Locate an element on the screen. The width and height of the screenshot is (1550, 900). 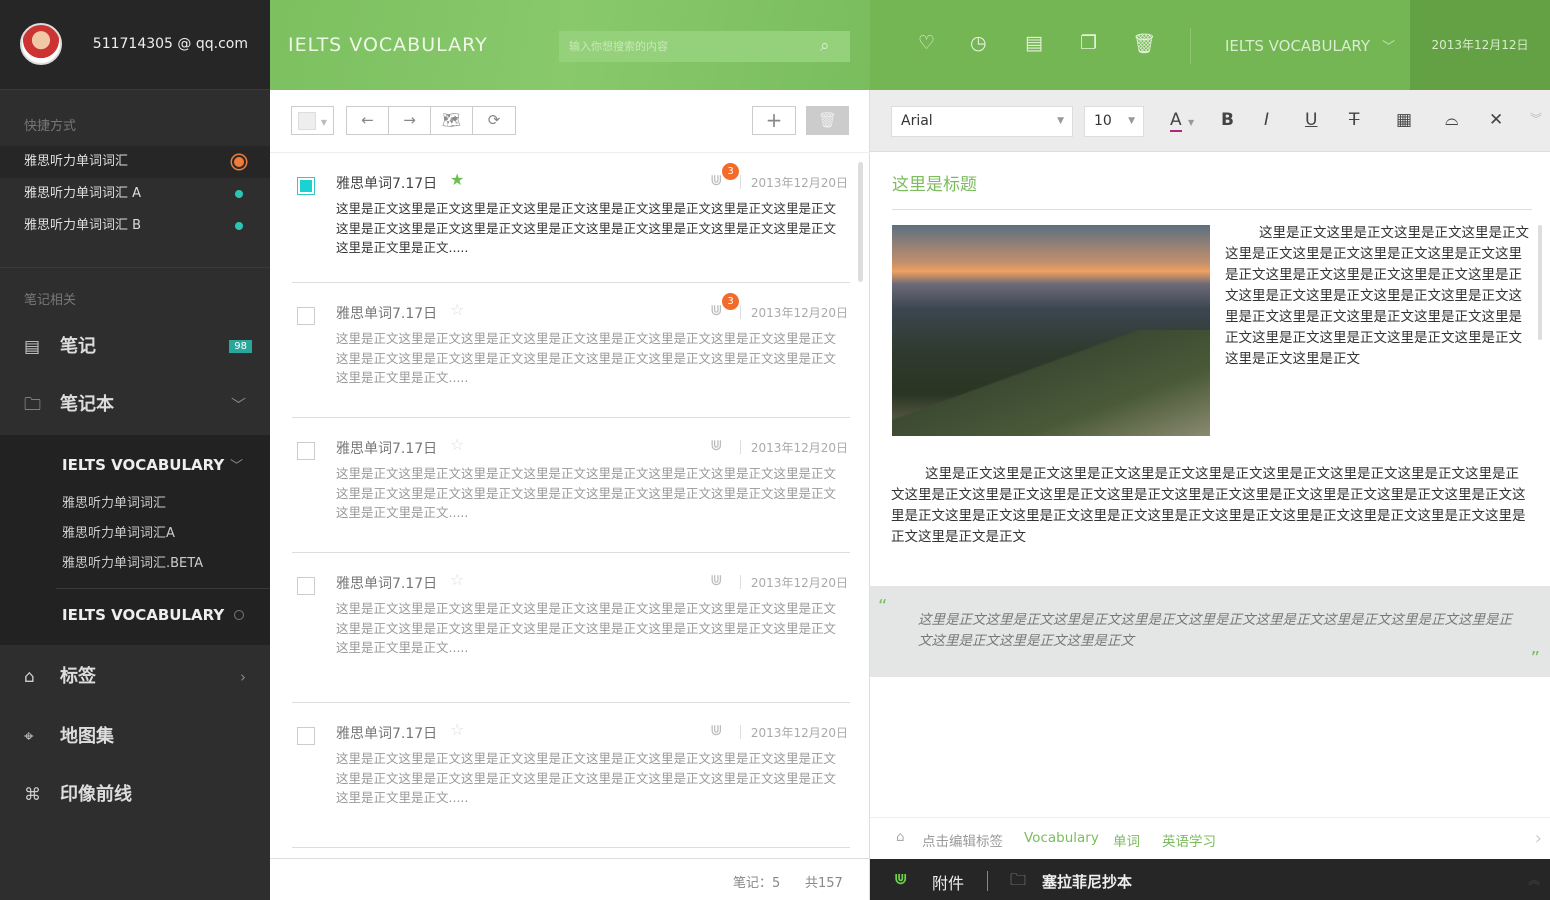
edit-tags-link: 点击编辑标签 is located at coordinates (962, 840).